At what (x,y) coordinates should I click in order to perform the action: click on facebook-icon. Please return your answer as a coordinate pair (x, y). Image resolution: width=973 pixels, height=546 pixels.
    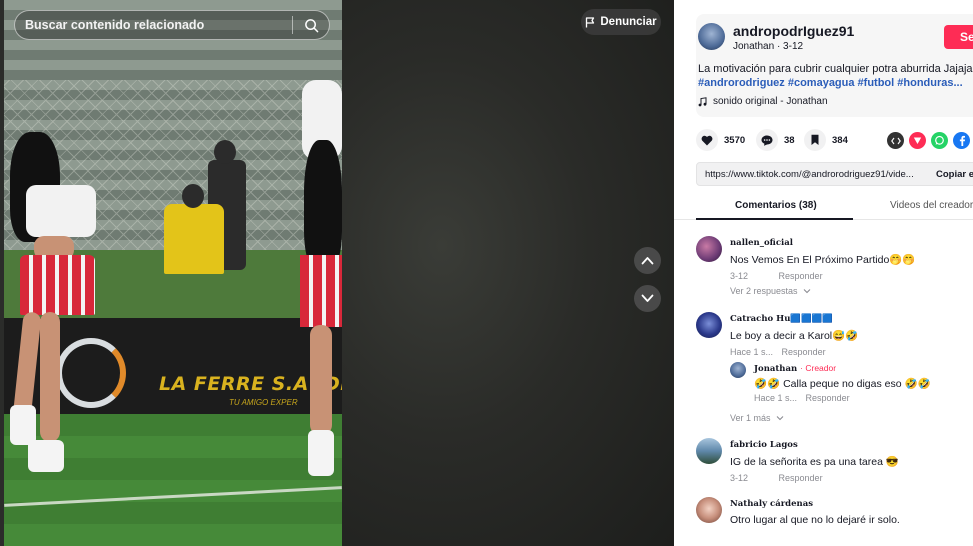
    Looking at the image, I should click on (962, 140).